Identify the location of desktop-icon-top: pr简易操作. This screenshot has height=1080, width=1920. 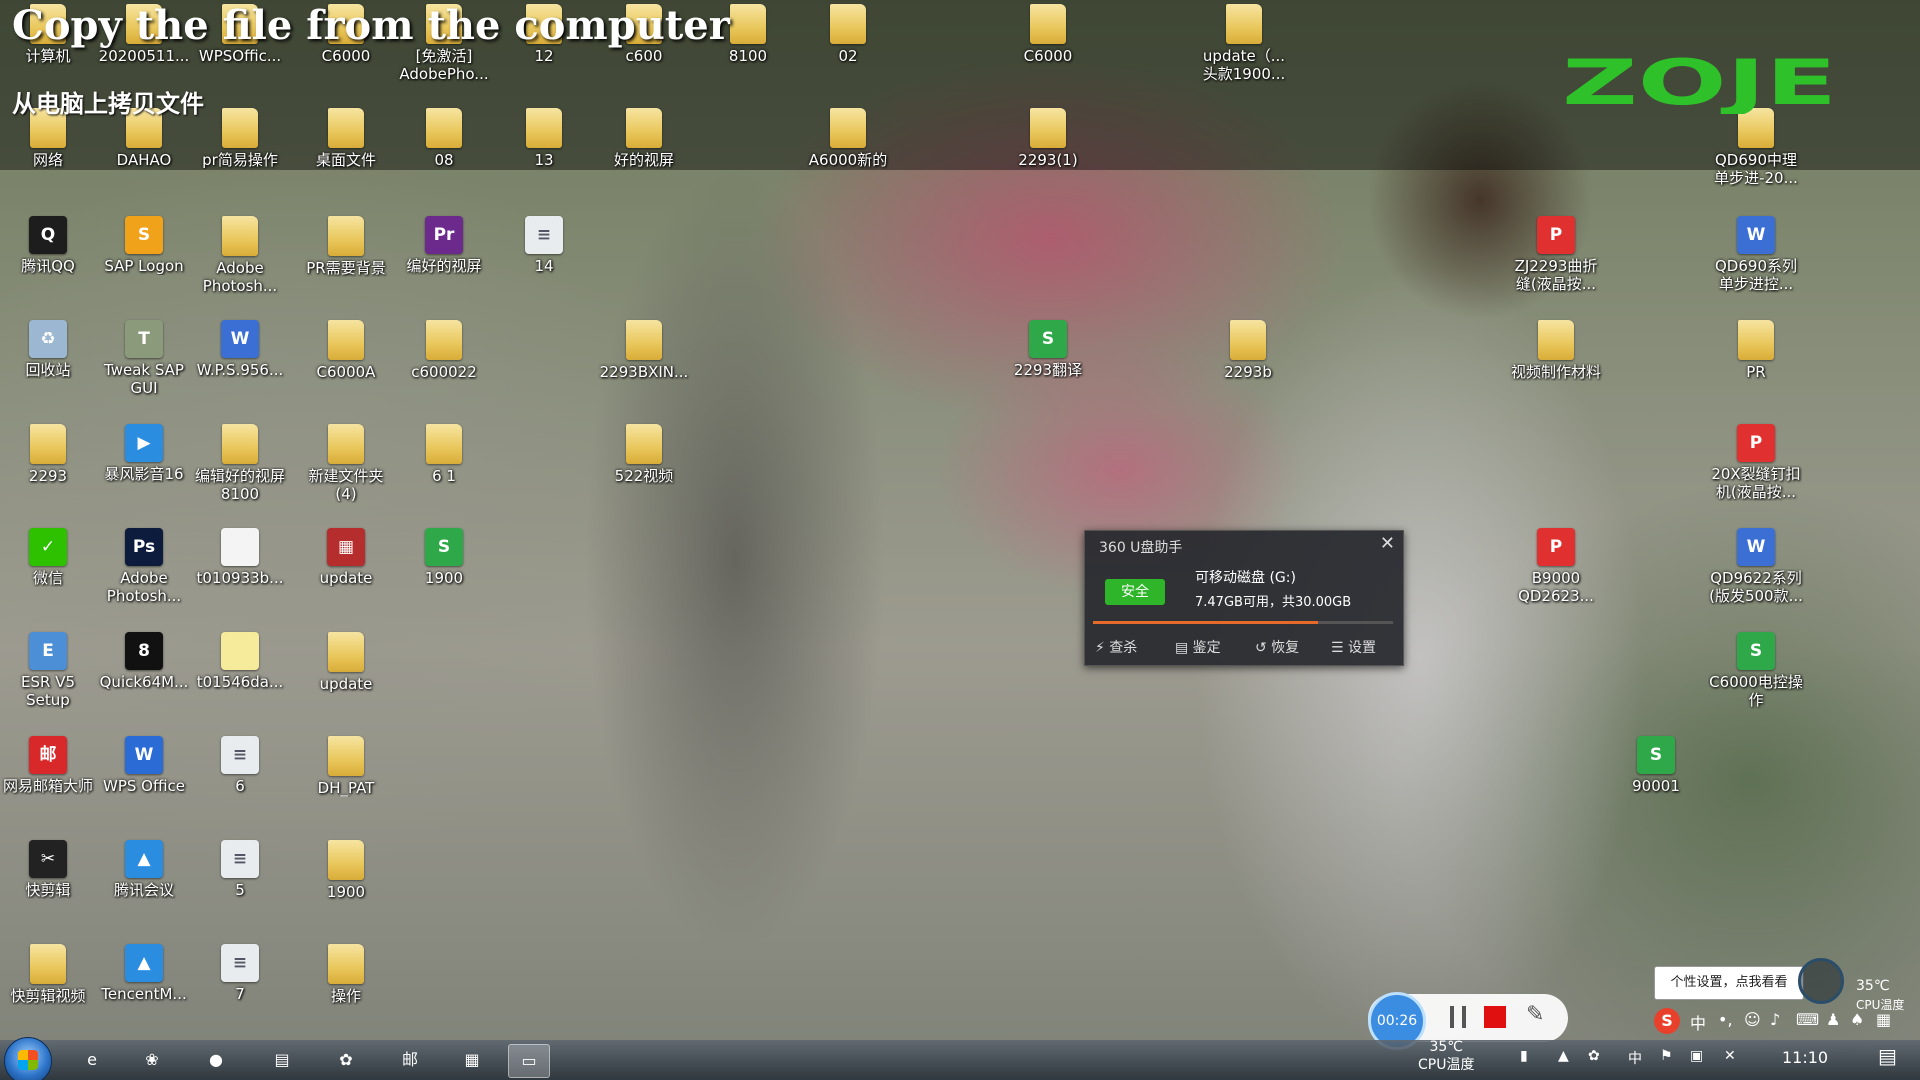
(240, 152).